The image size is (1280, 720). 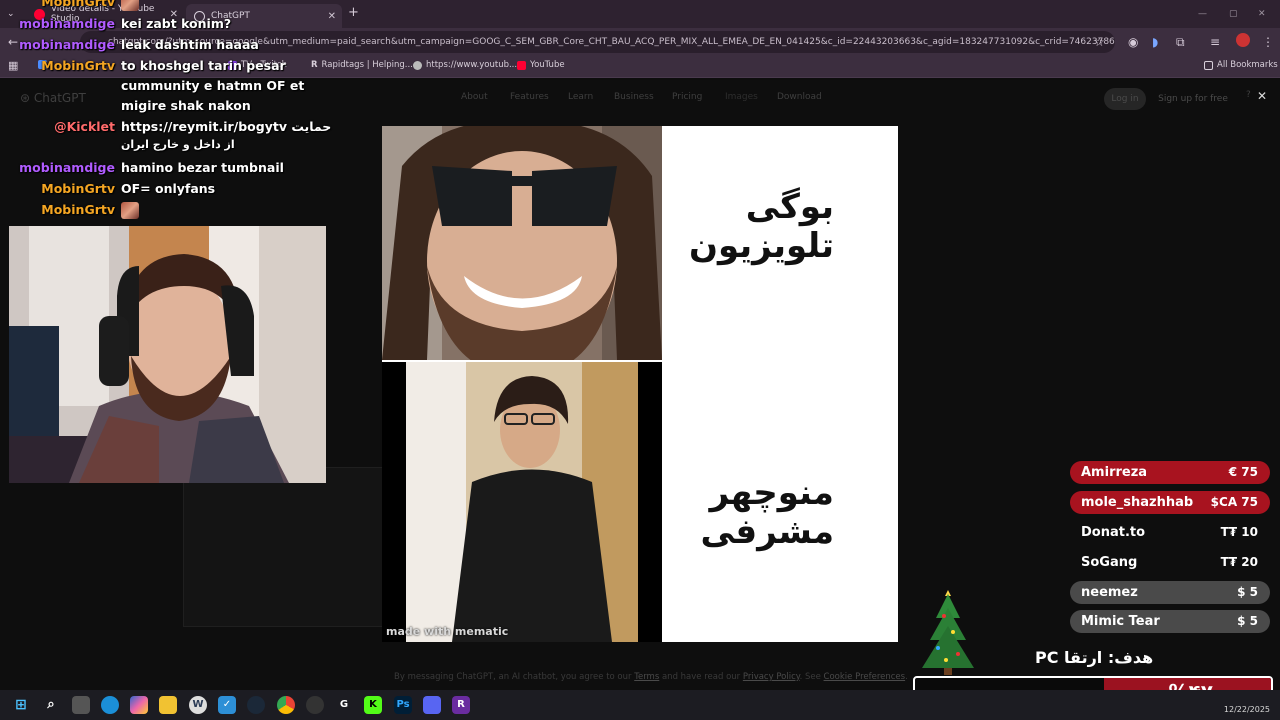 What do you see at coordinates (198, 705) in the screenshot?
I see `wordpress-icon: W` at bounding box center [198, 705].